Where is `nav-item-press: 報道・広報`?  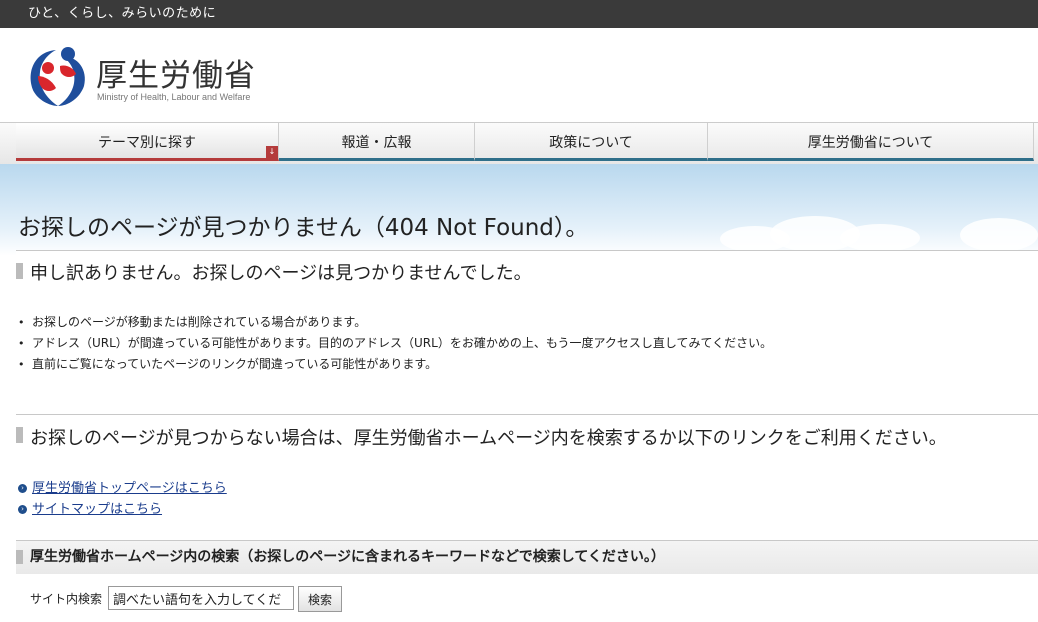
nav-item-press: 報道・広報 is located at coordinates (377, 142).